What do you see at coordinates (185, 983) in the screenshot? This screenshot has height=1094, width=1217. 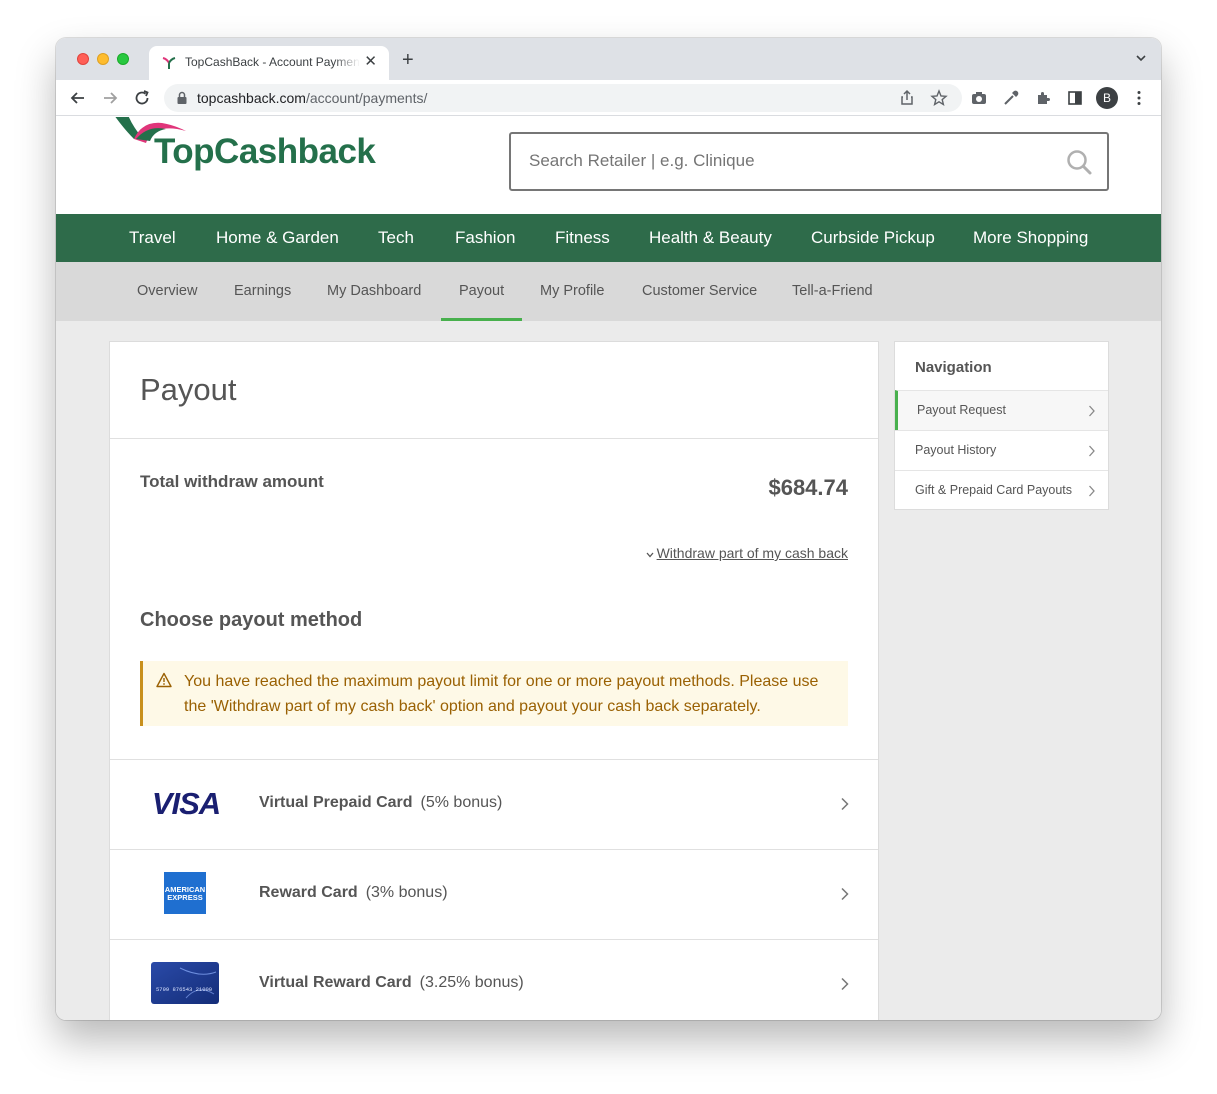 I see `card-logo: 5799 876543 21000` at bounding box center [185, 983].